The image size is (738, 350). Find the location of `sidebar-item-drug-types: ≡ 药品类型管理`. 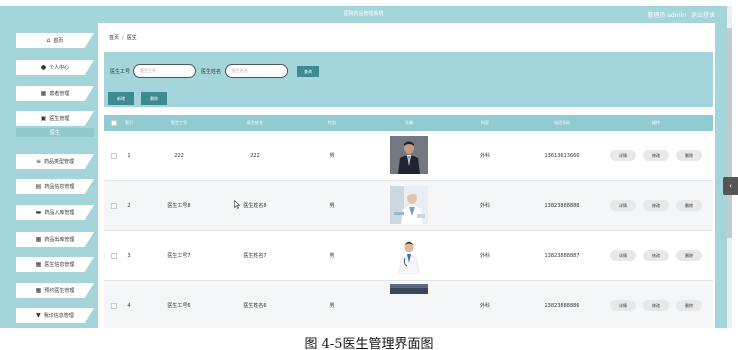

sidebar-item-drug-types: ≡ 药品类型管理 is located at coordinates (55, 161).